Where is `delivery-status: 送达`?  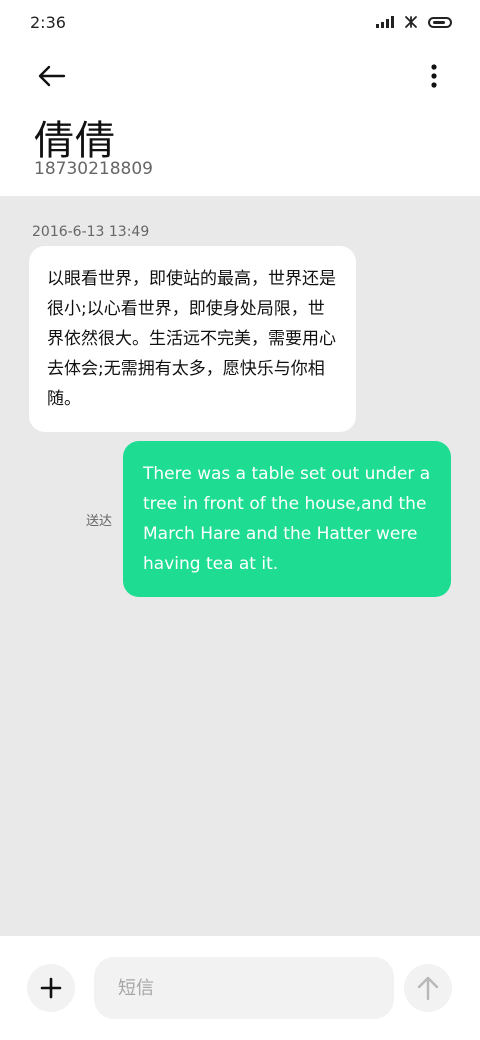 delivery-status: 送达 is located at coordinates (99, 521).